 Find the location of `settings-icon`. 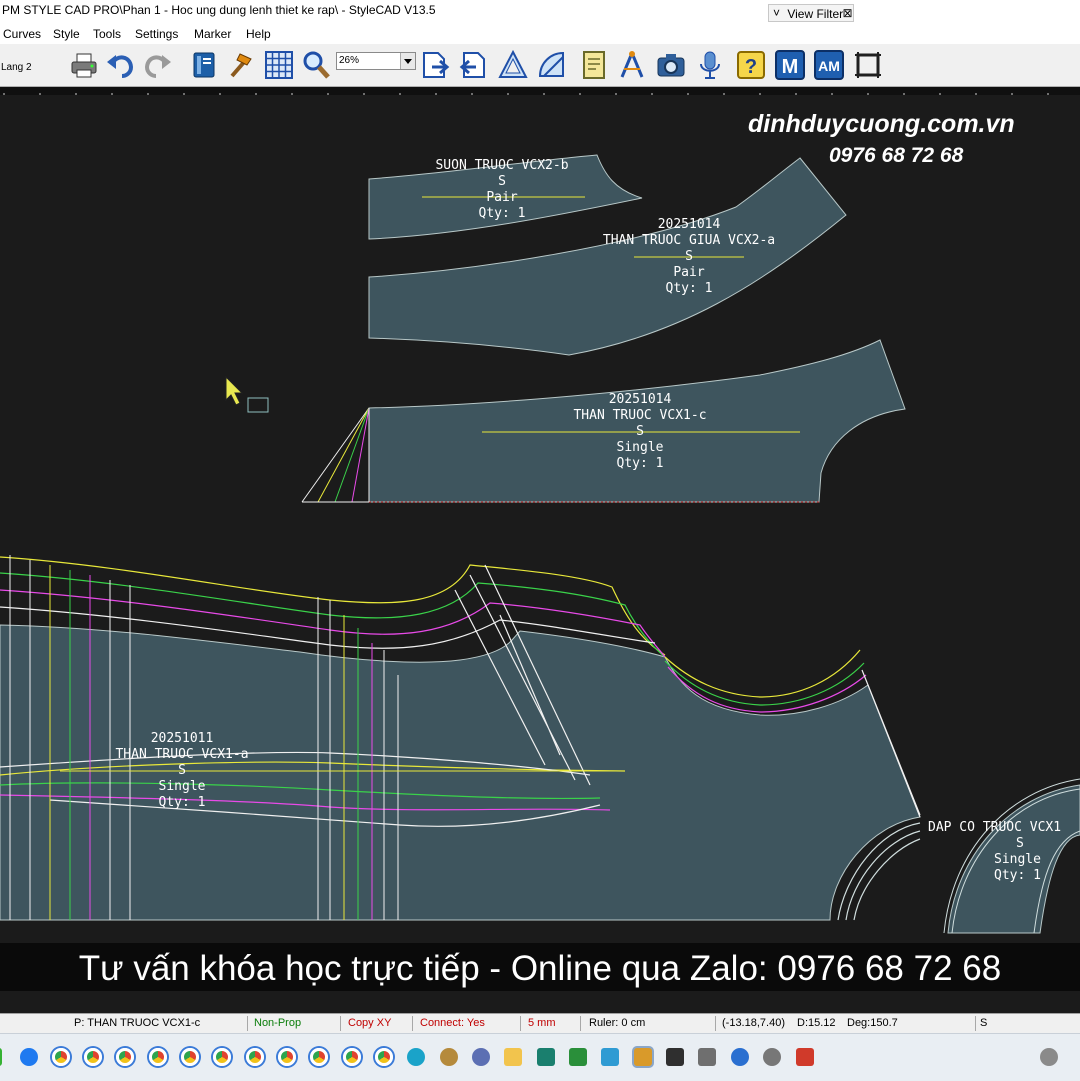

settings-icon is located at coordinates (772, 1057).